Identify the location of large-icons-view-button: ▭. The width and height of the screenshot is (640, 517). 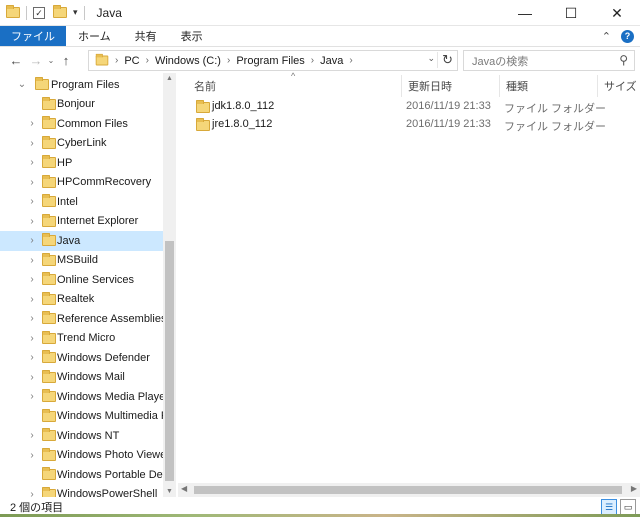
(628, 507).